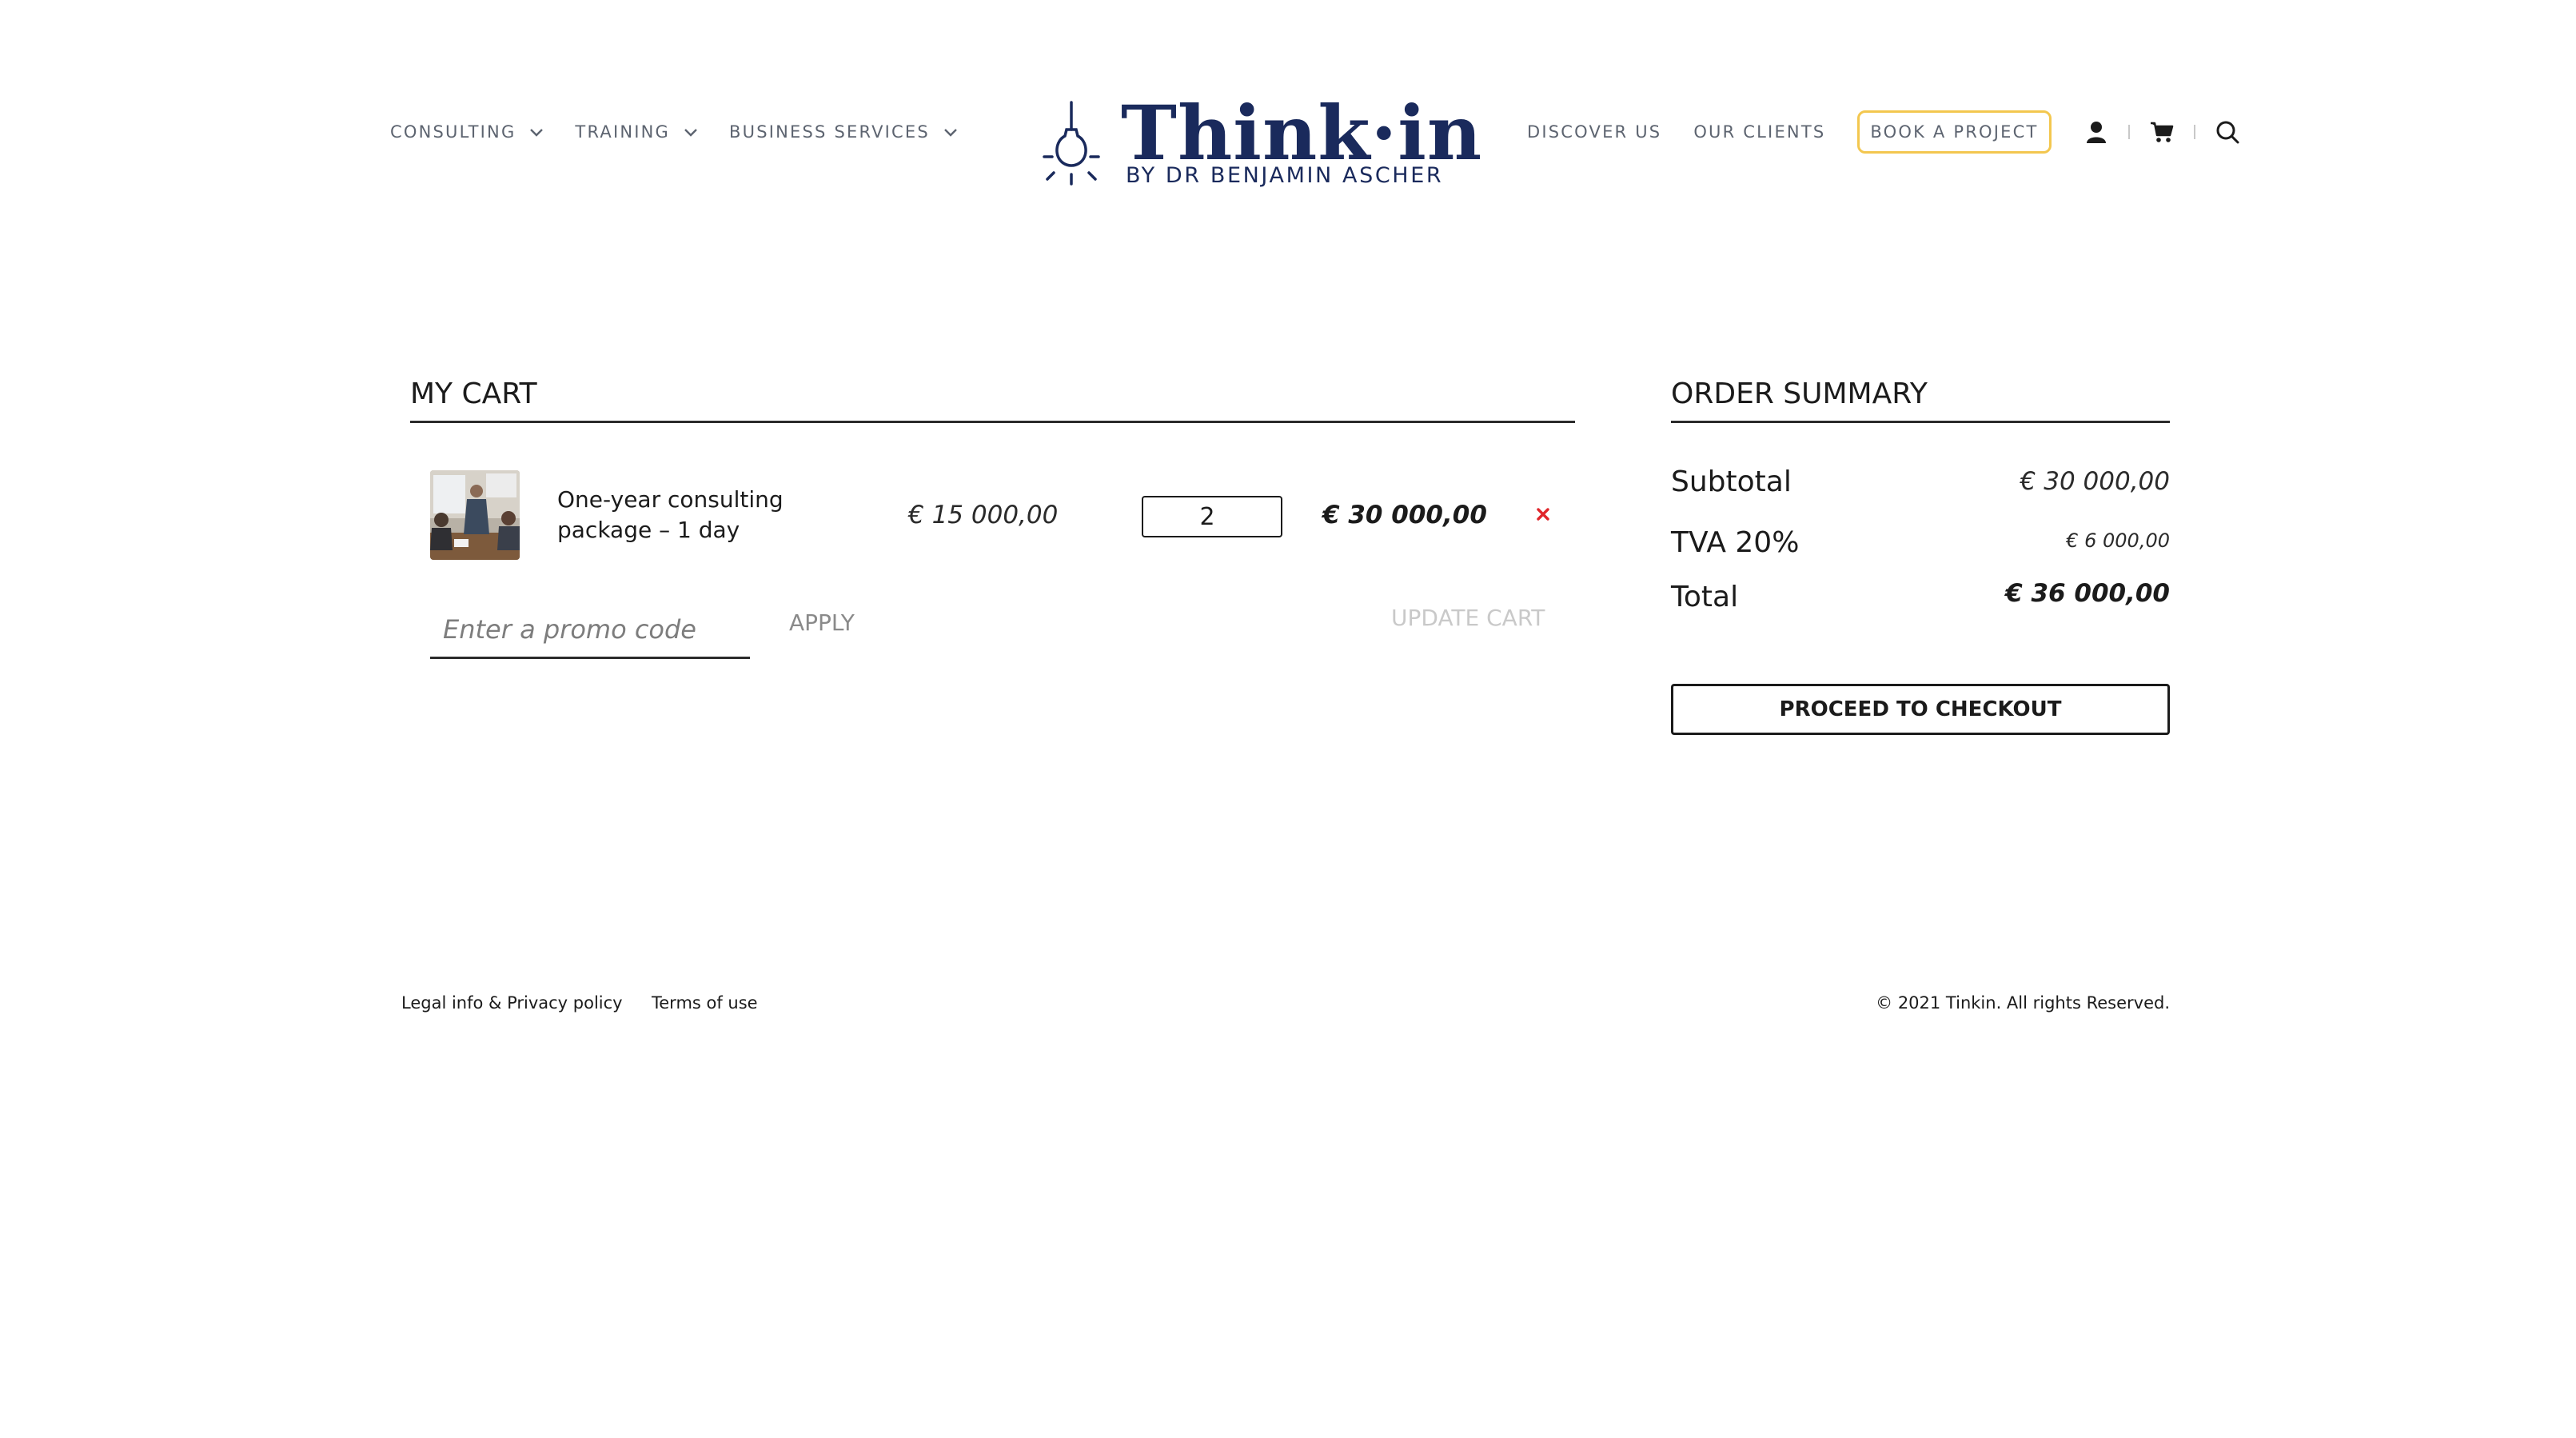 The height and width of the screenshot is (1438, 2576). Describe the element at coordinates (1285, 175) in the screenshot. I see `logo-subtitle: BY DR BENJAMIN ASCHER` at that location.